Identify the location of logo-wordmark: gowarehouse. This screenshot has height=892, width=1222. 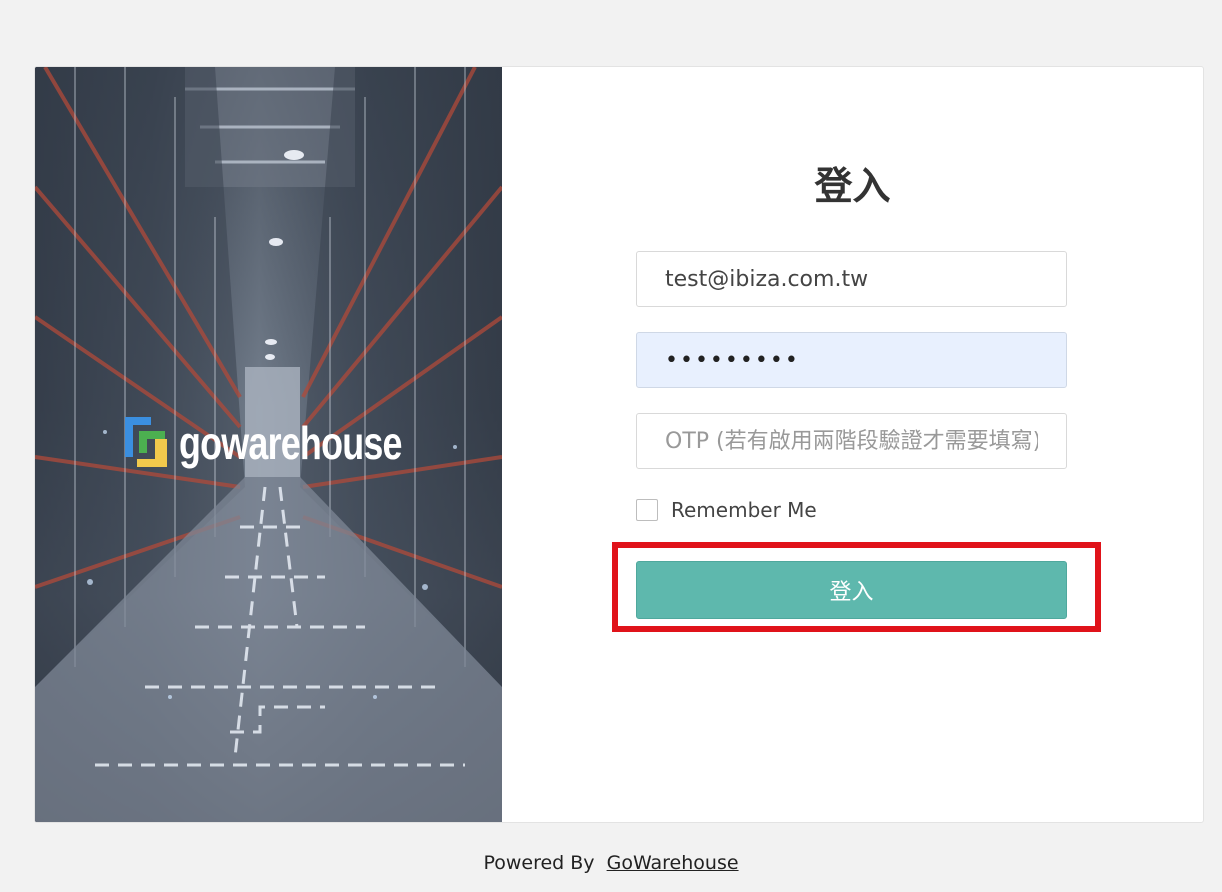
(290, 443).